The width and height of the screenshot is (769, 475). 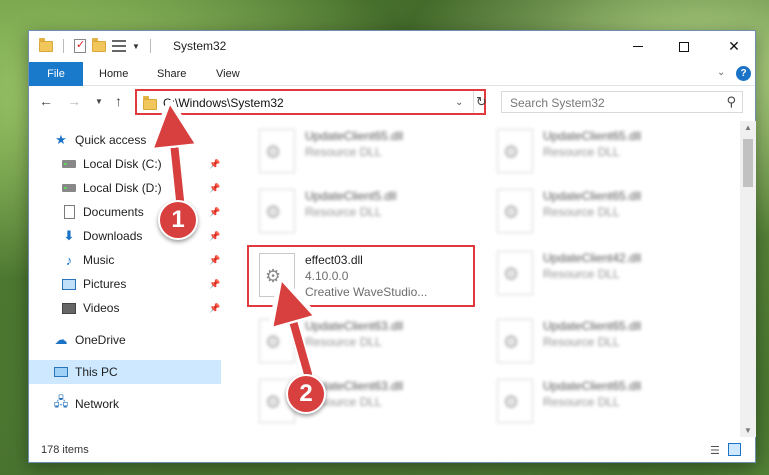 What do you see at coordinates (56, 74) in the screenshot?
I see `tab-file: File` at bounding box center [56, 74].